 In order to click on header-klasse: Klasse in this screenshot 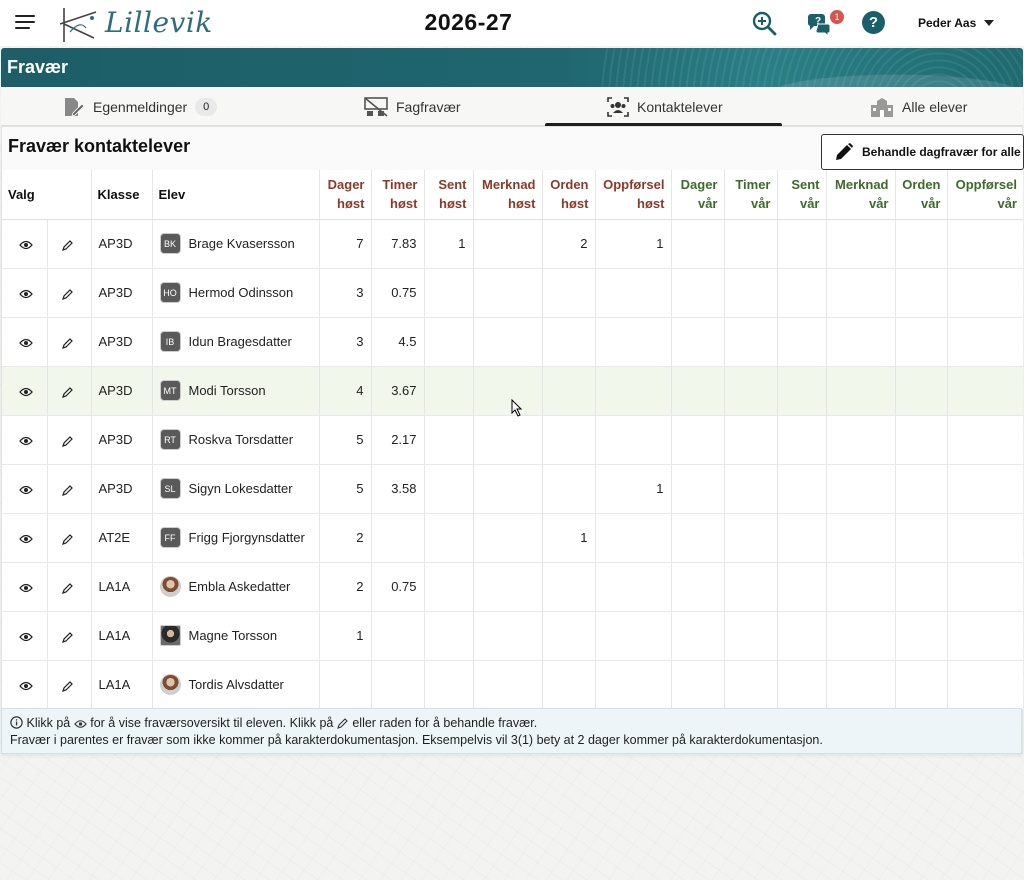, I will do `click(121, 195)`.